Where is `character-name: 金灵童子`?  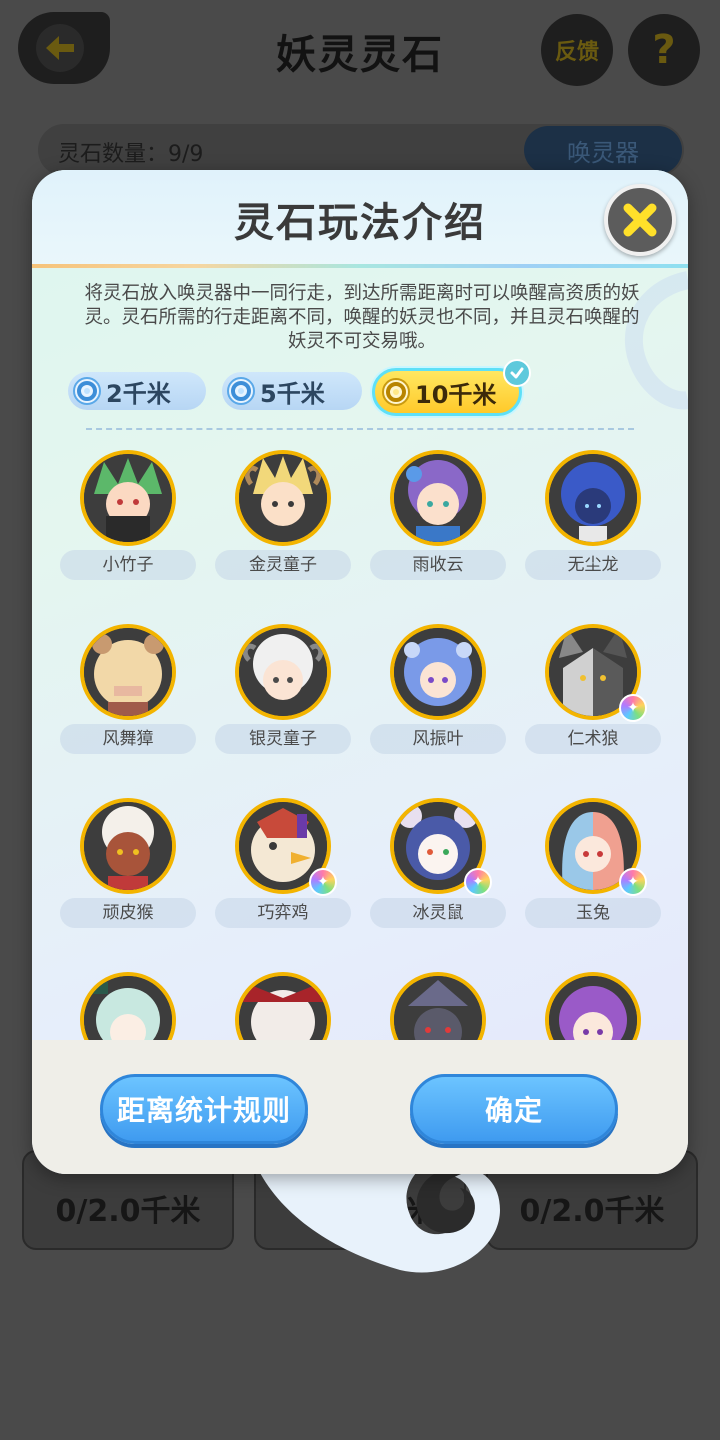
character-name: 金灵童子 is located at coordinates (283, 565).